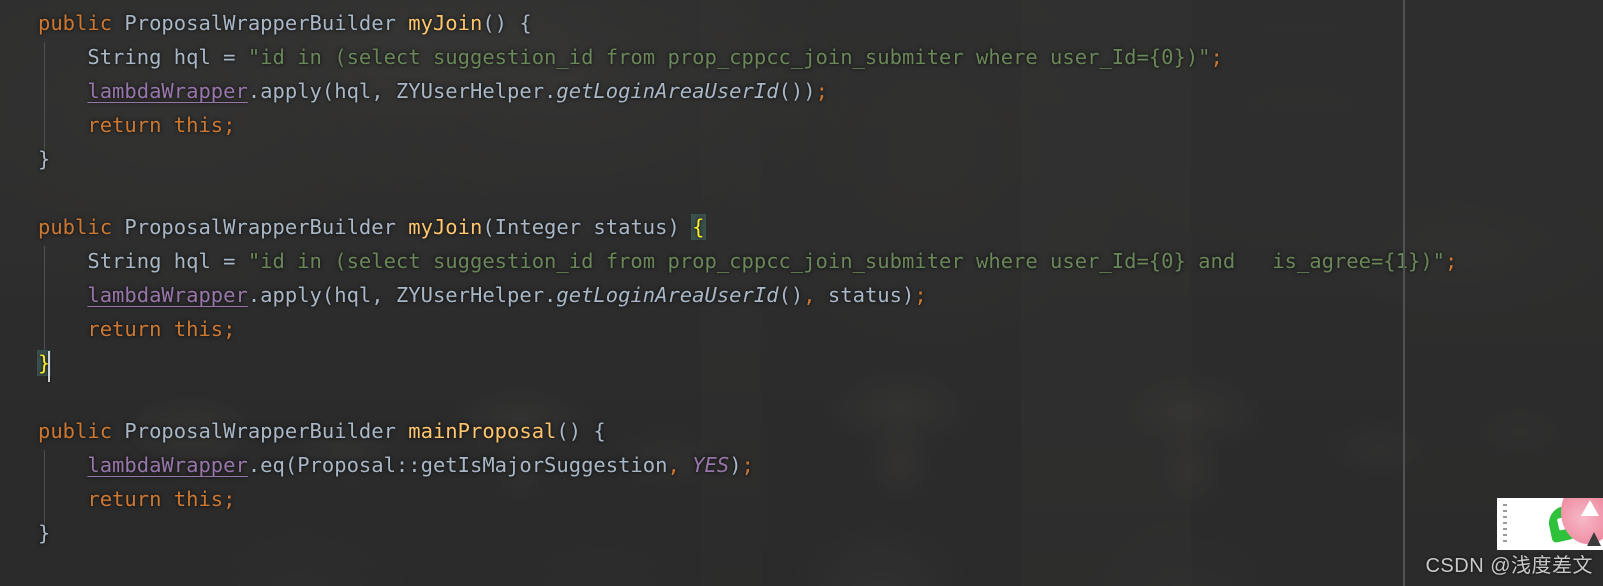  I want to click on code-token-def: status), so click(865, 295).